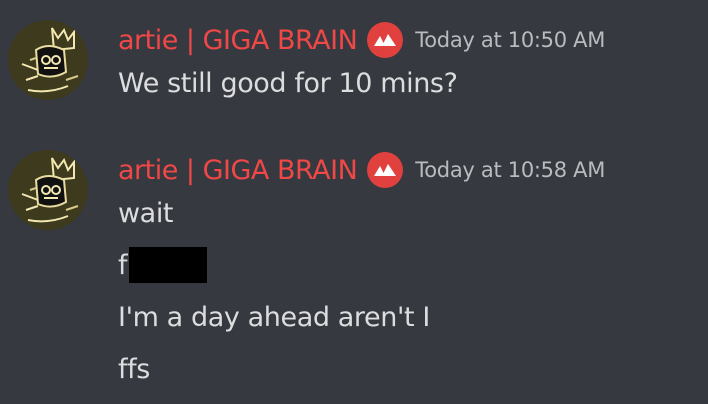 This screenshot has width=708, height=404. What do you see at coordinates (146, 213) in the screenshot?
I see `message-text: wait` at bounding box center [146, 213].